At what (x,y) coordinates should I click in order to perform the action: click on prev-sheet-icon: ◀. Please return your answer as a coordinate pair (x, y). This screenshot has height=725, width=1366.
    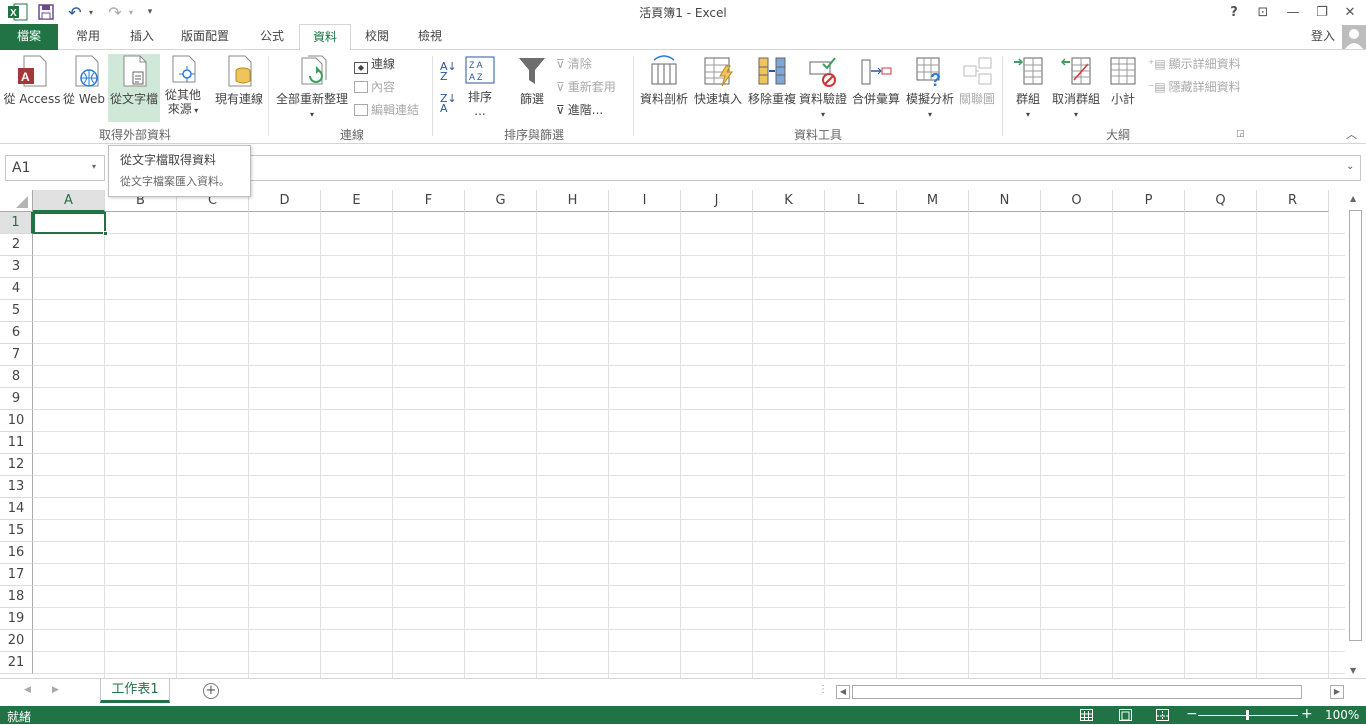
    Looking at the image, I should click on (27, 690).